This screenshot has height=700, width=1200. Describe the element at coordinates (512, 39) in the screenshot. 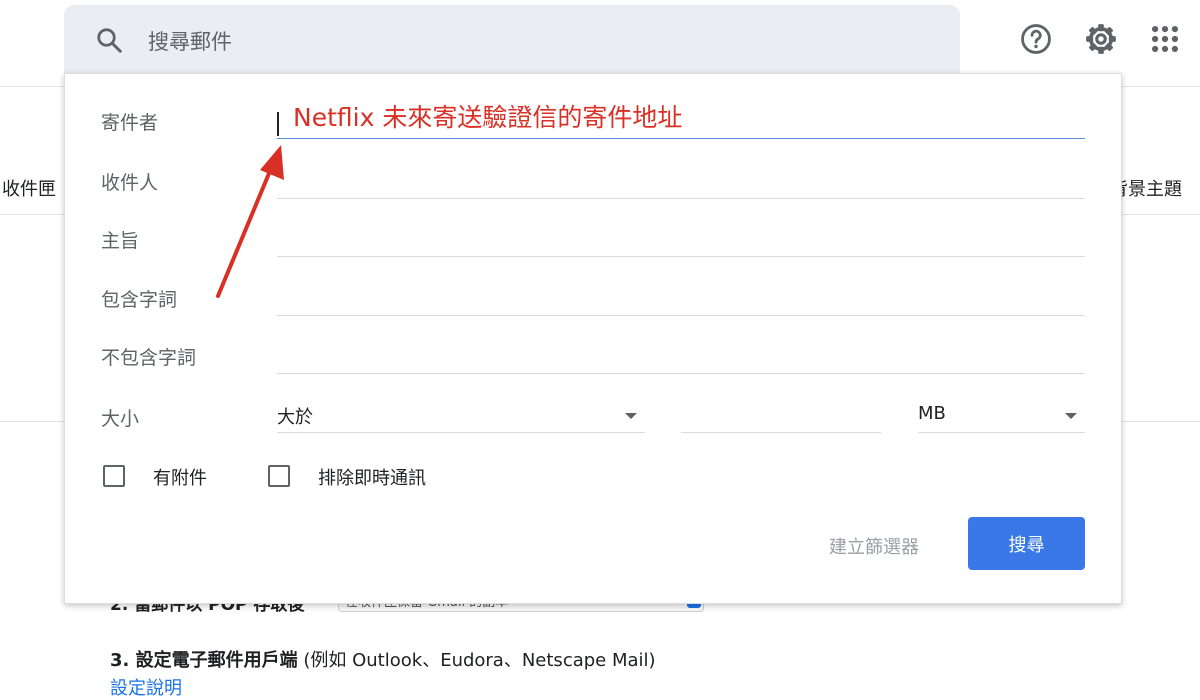

I see `search-bar: 搜尋郵件` at that location.